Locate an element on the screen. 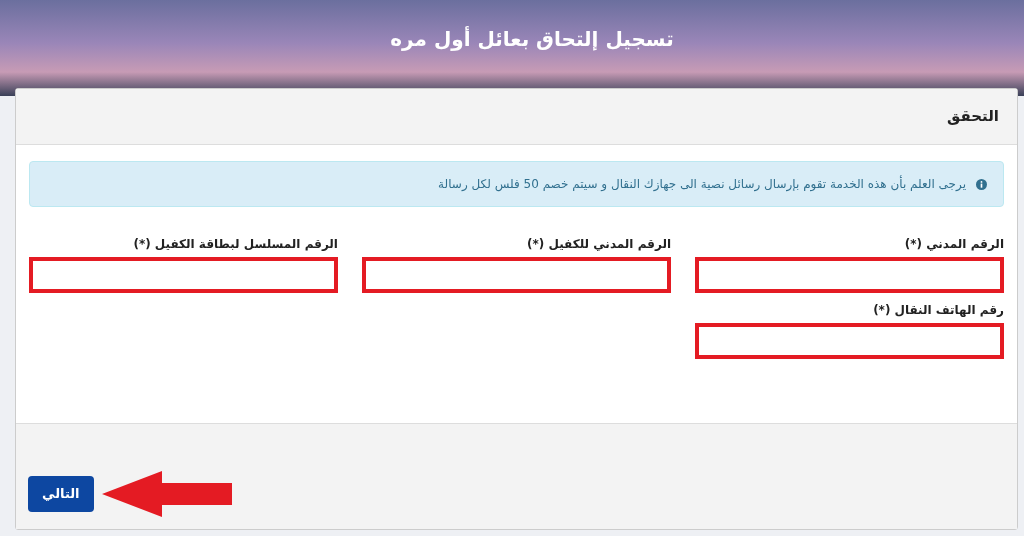 This screenshot has width=1024, height=536. field-label: الرقم المدني (*) is located at coordinates (953, 244).